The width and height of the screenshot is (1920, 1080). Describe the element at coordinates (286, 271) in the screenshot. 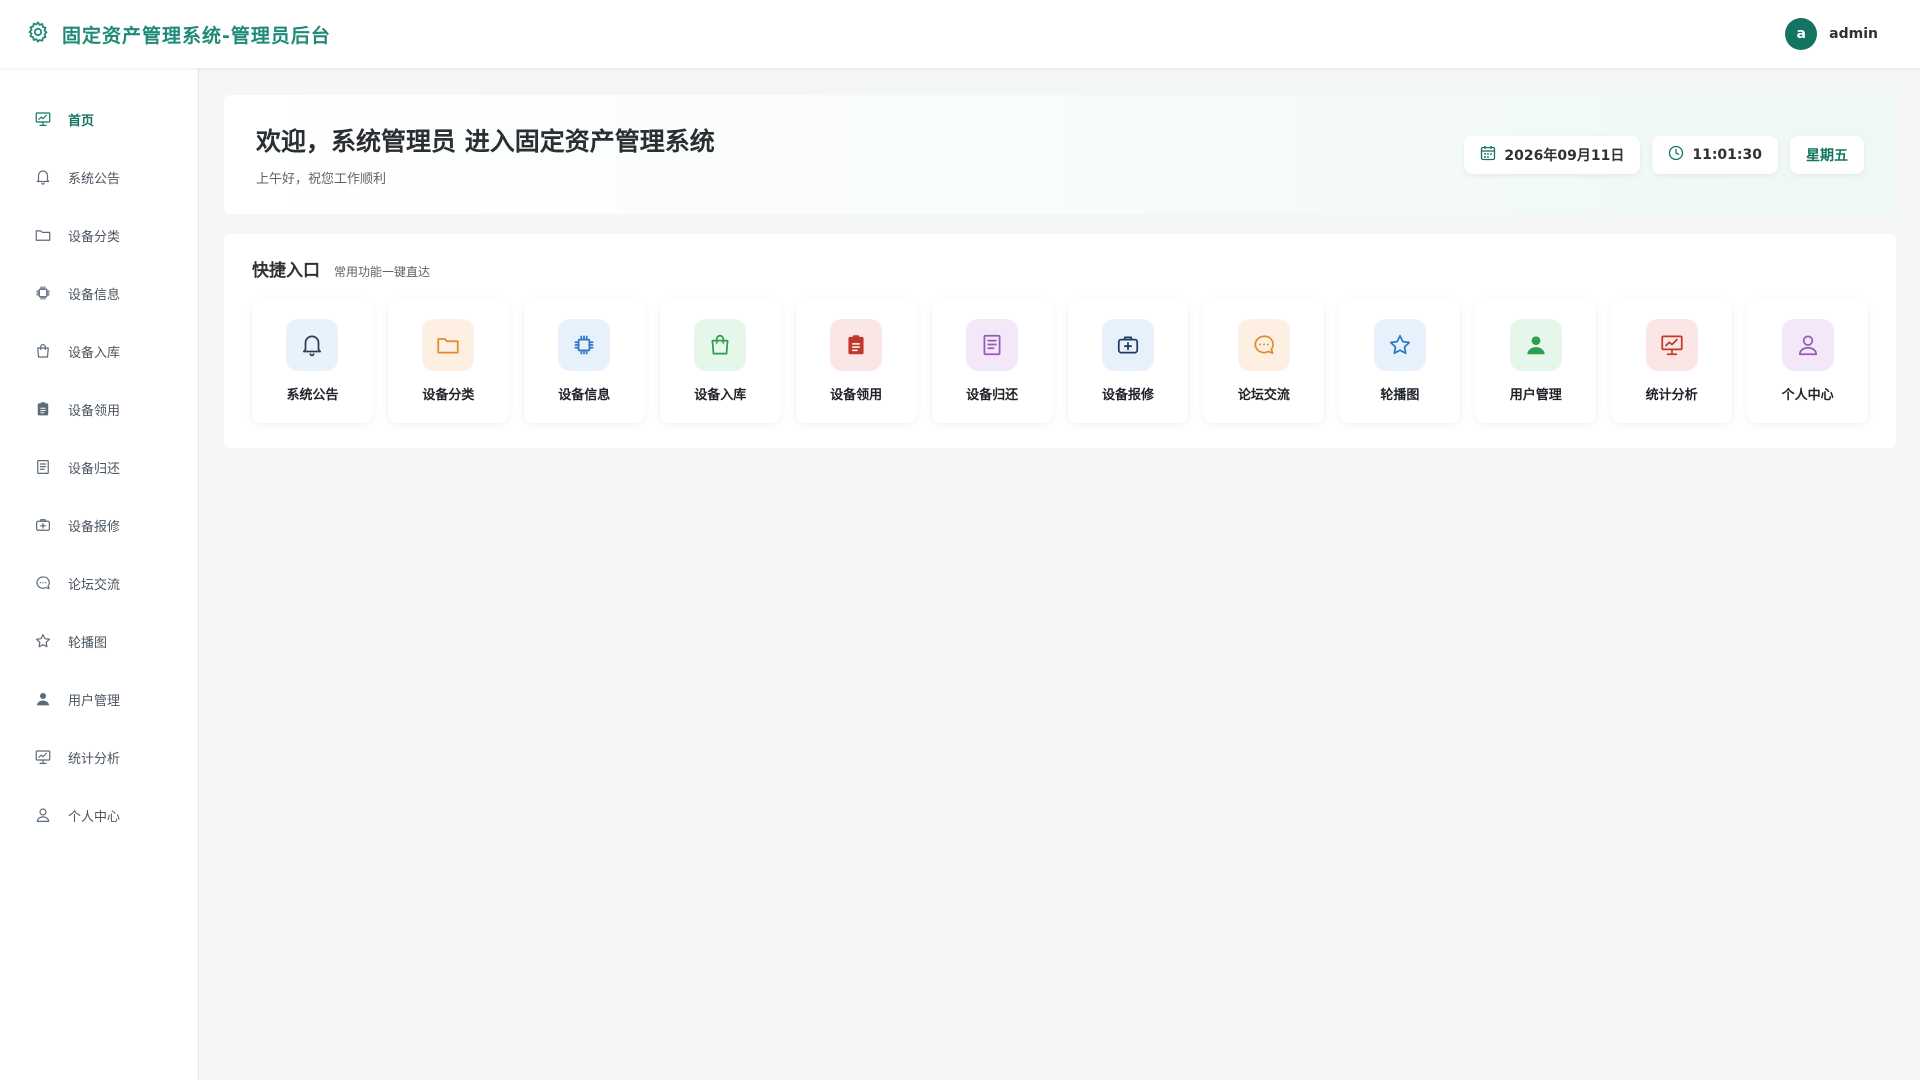

I see `quick-access-title: 快捷入口` at that location.